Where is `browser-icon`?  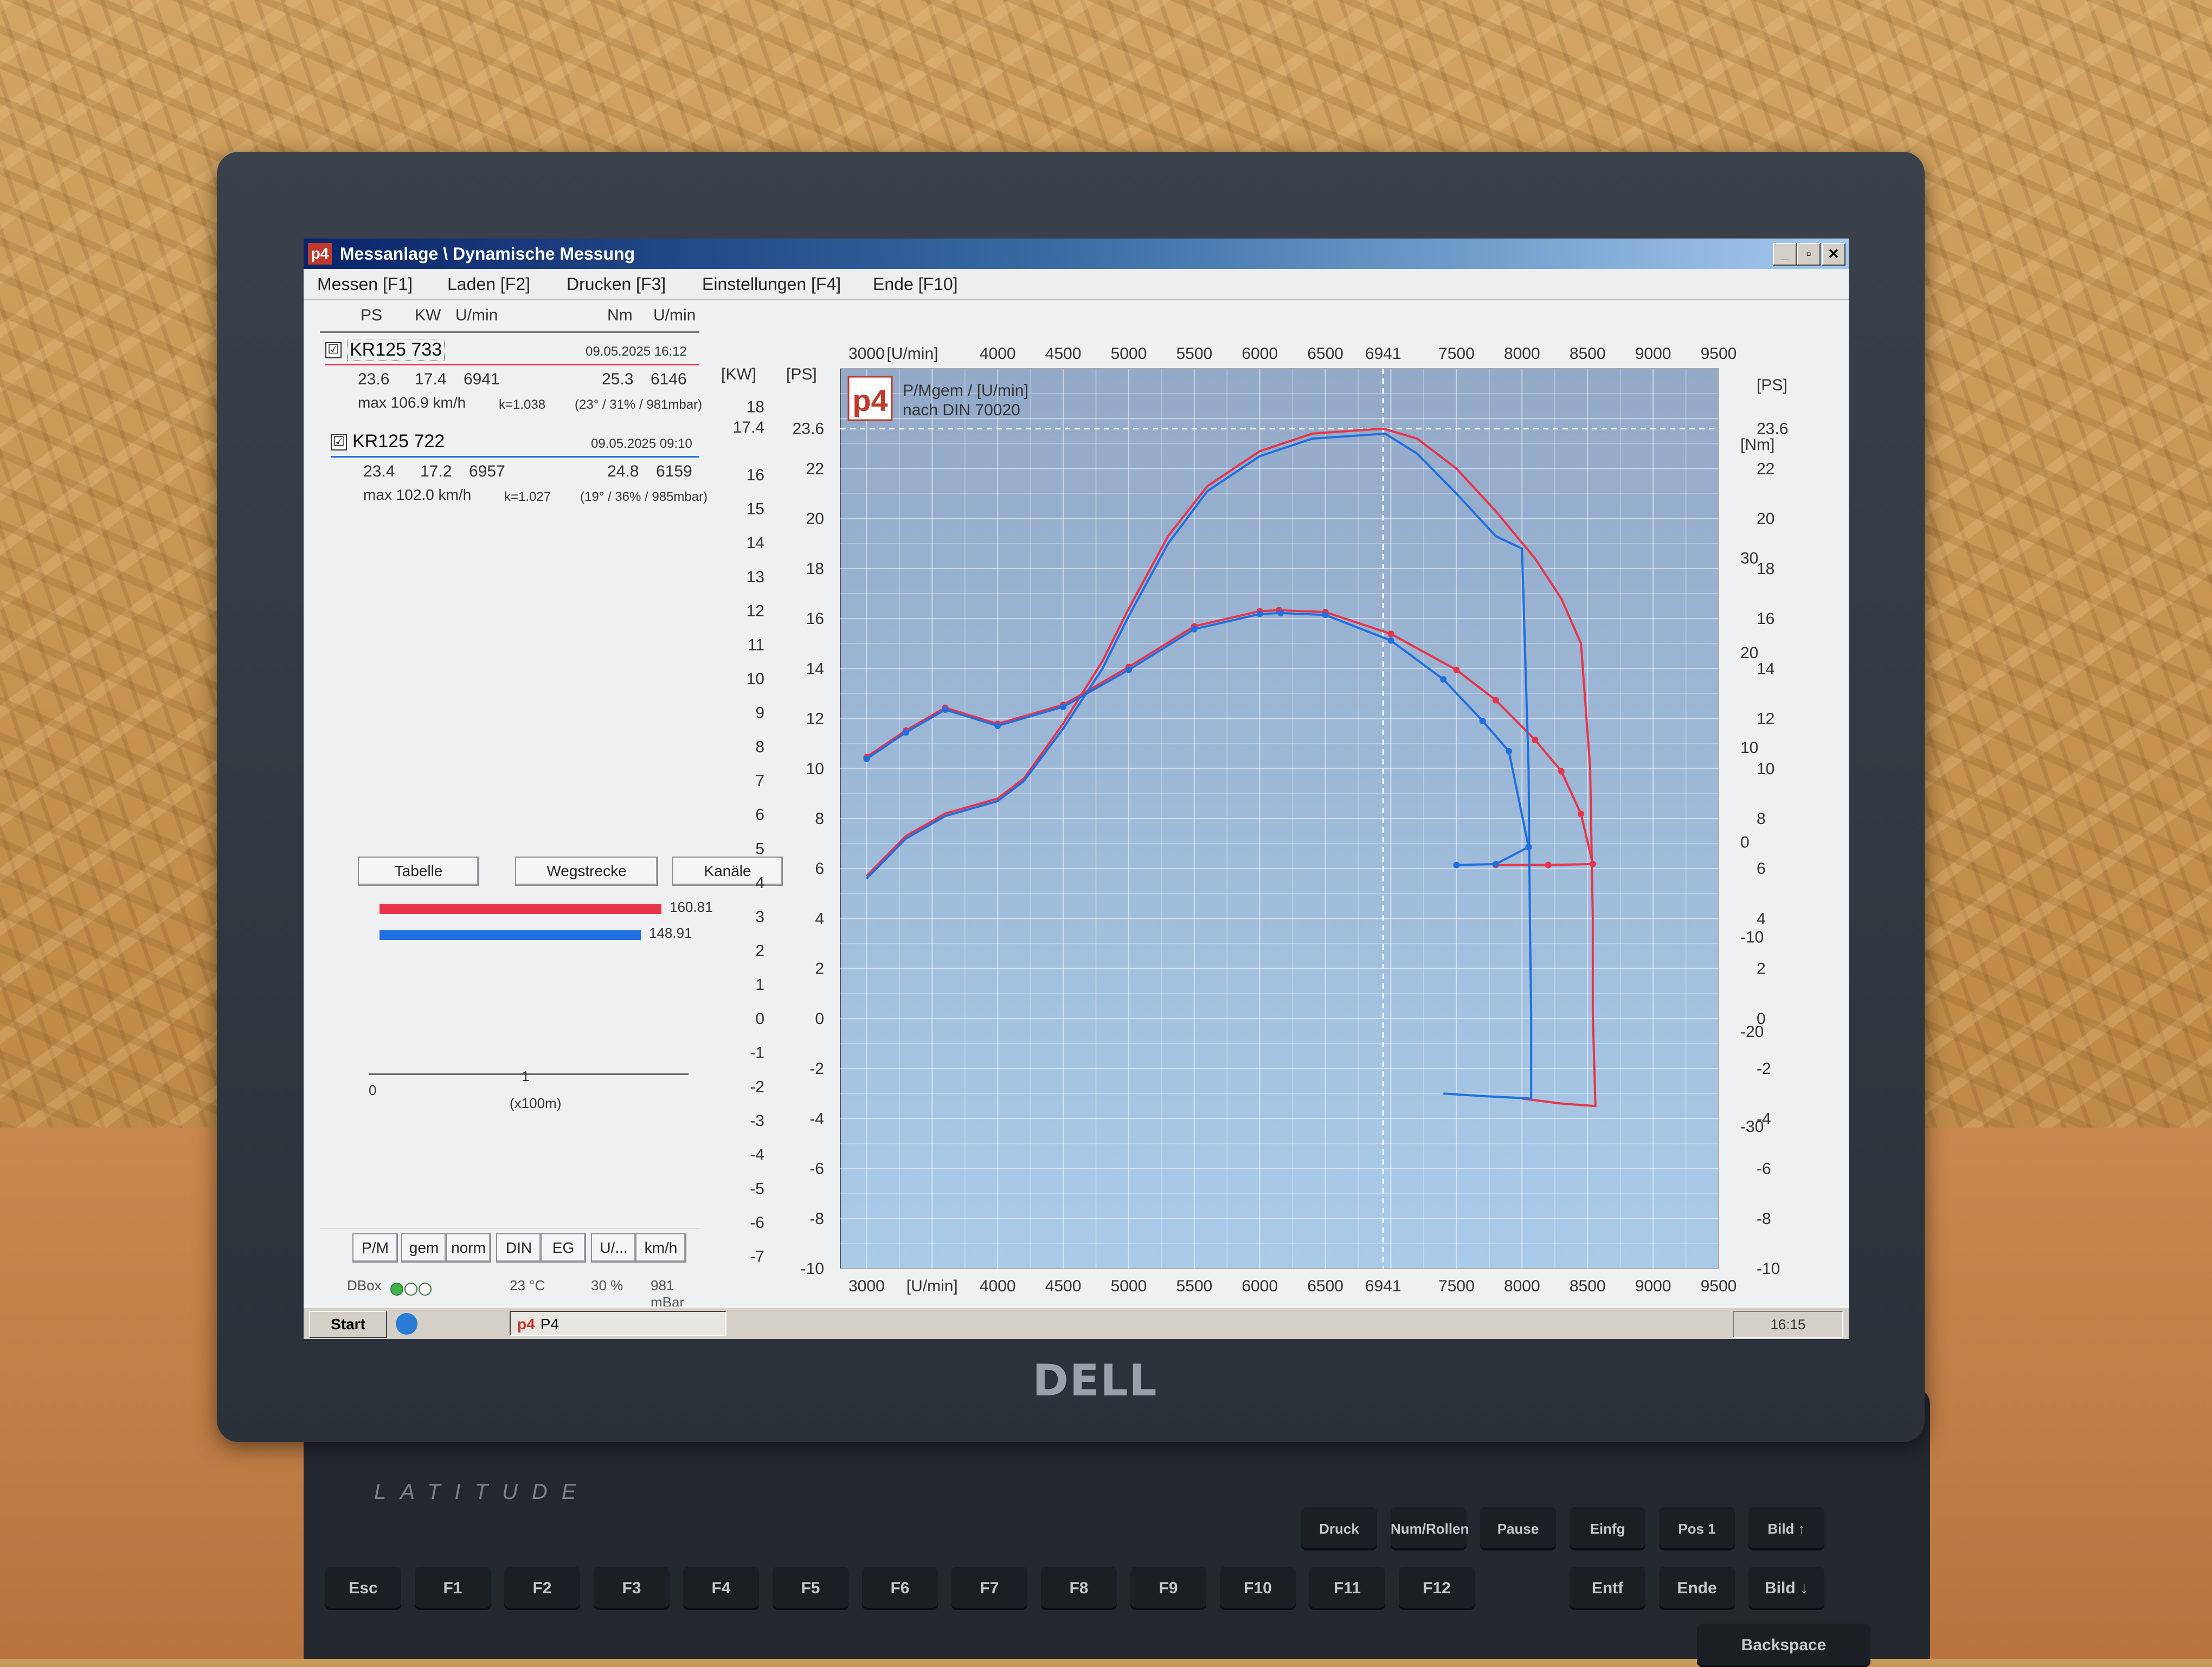 browser-icon is located at coordinates (406, 1324).